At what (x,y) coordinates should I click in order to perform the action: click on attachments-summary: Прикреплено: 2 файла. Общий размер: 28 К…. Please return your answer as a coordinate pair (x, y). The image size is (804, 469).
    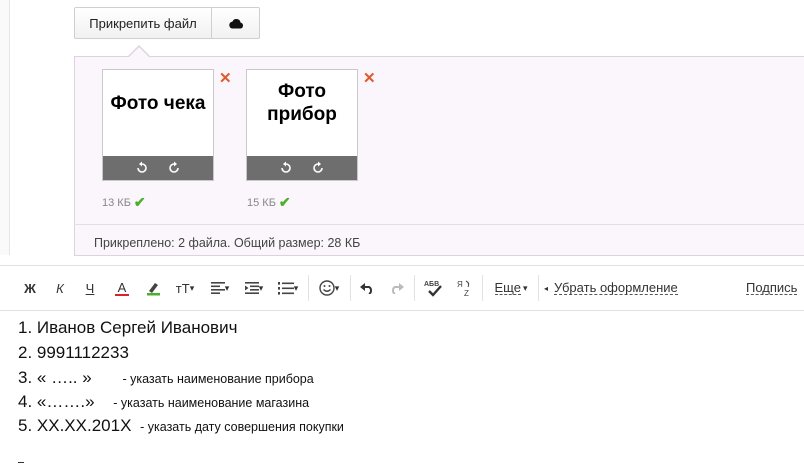
    Looking at the image, I should click on (227, 243).